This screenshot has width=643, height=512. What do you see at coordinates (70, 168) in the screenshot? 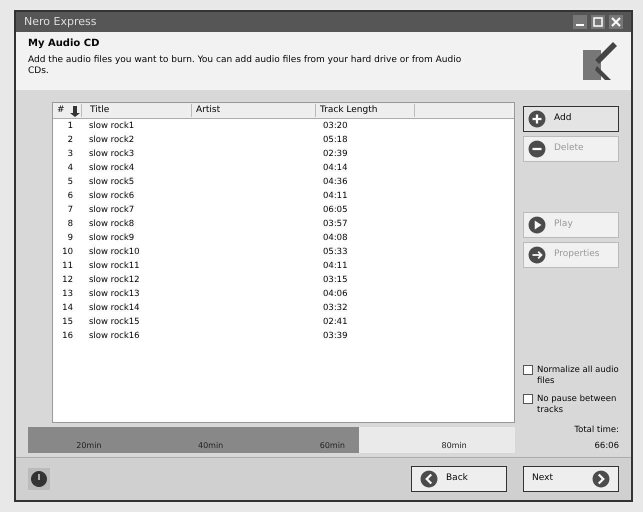
I see `track-number: 4` at bounding box center [70, 168].